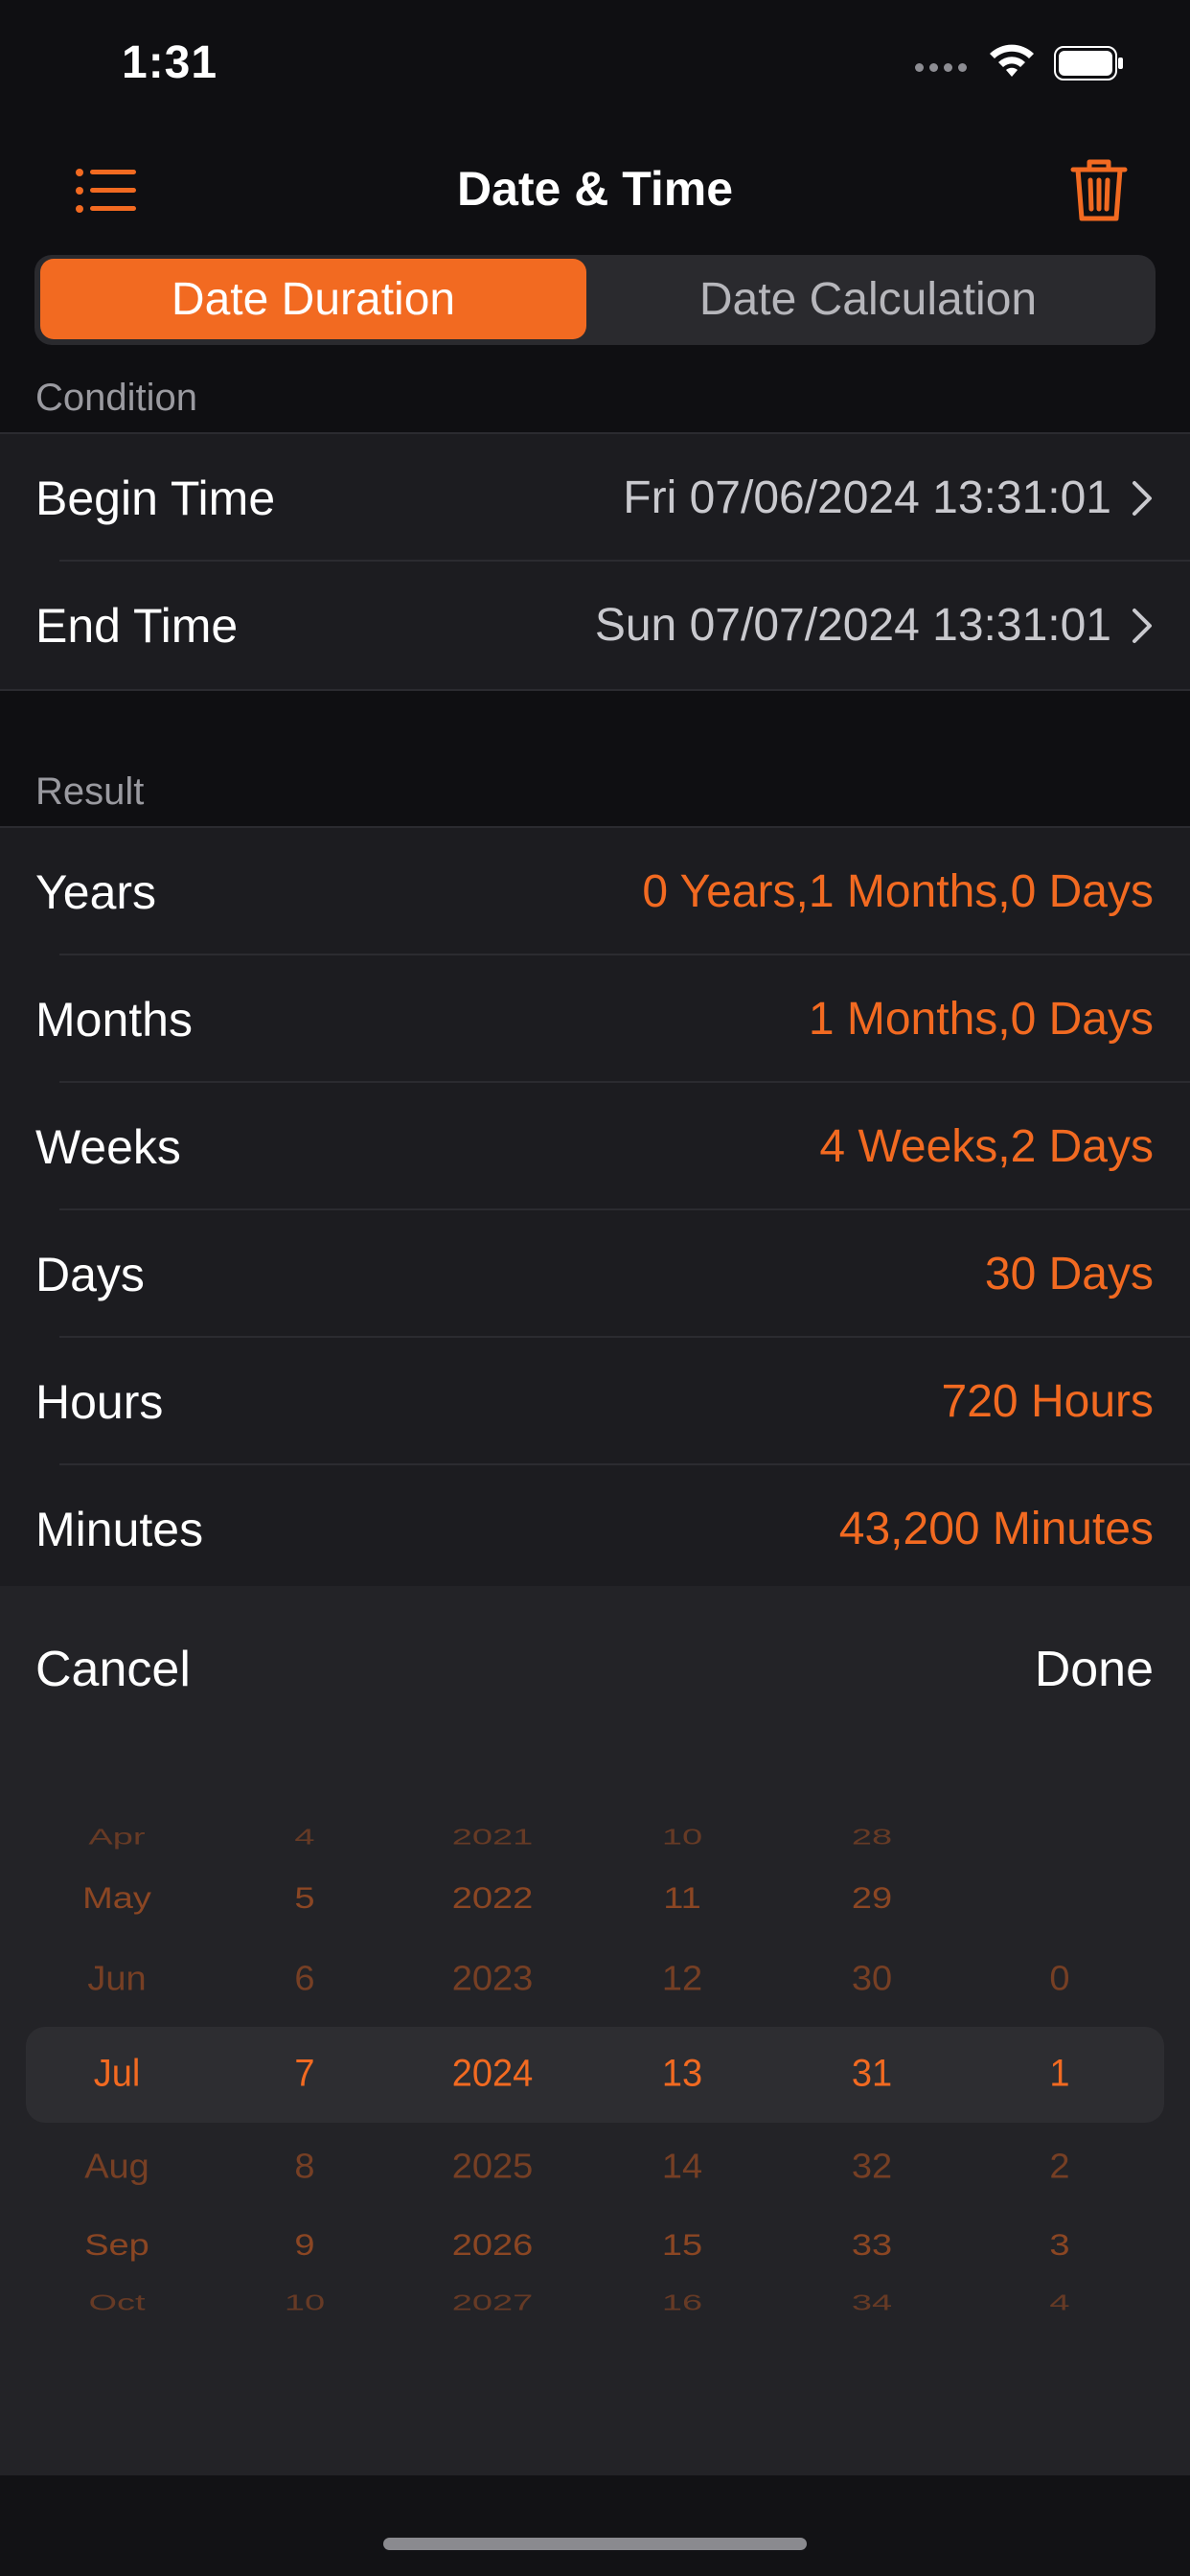 Image resolution: width=1190 pixels, height=2576 pixels. What do you see at coordinates (872, 1980) in the screenshot?
I see `picker-cell: 30` at bounding box center [872, 1980].